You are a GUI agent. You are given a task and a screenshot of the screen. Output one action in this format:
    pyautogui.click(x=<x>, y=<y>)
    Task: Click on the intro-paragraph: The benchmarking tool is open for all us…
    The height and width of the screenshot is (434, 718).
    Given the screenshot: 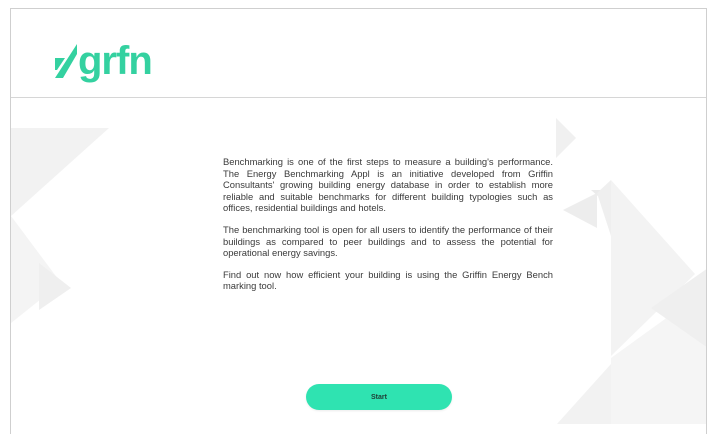 What is the action you would take?
    pyautogui.click(x=388, y=241)
    